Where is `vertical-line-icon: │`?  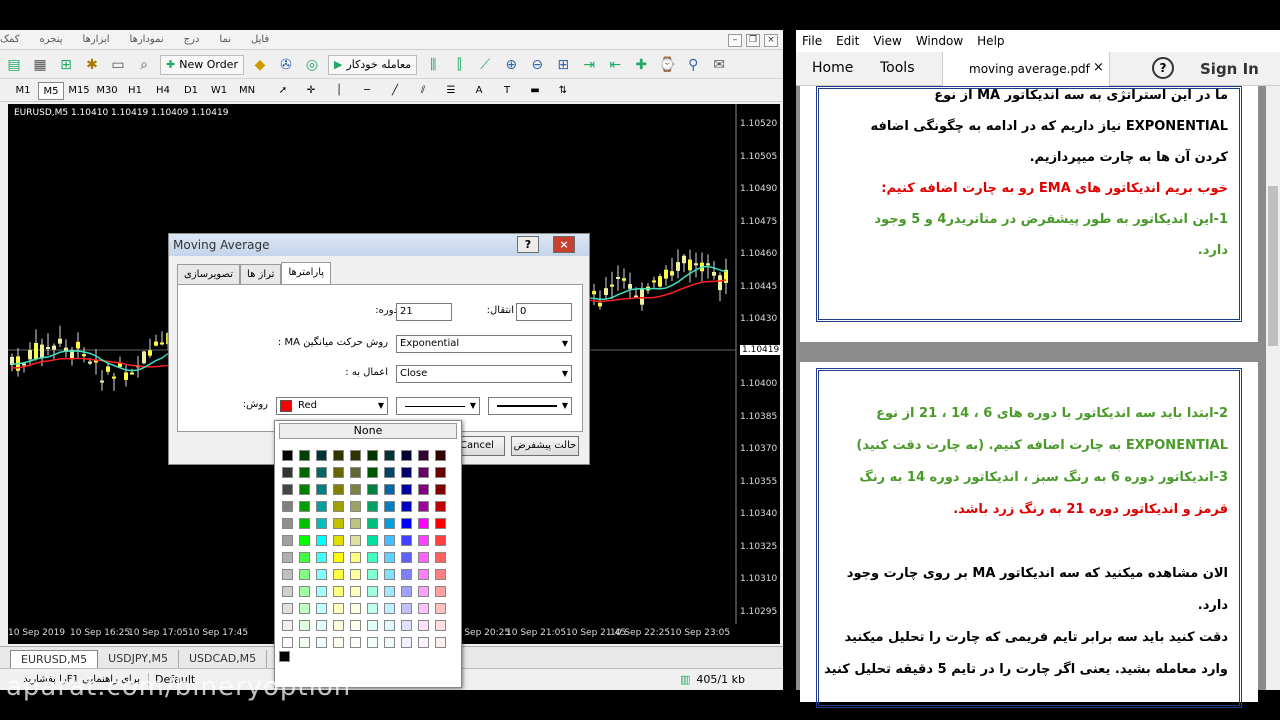 vertical-line-icon: │ is located at coordinates (339, 91).